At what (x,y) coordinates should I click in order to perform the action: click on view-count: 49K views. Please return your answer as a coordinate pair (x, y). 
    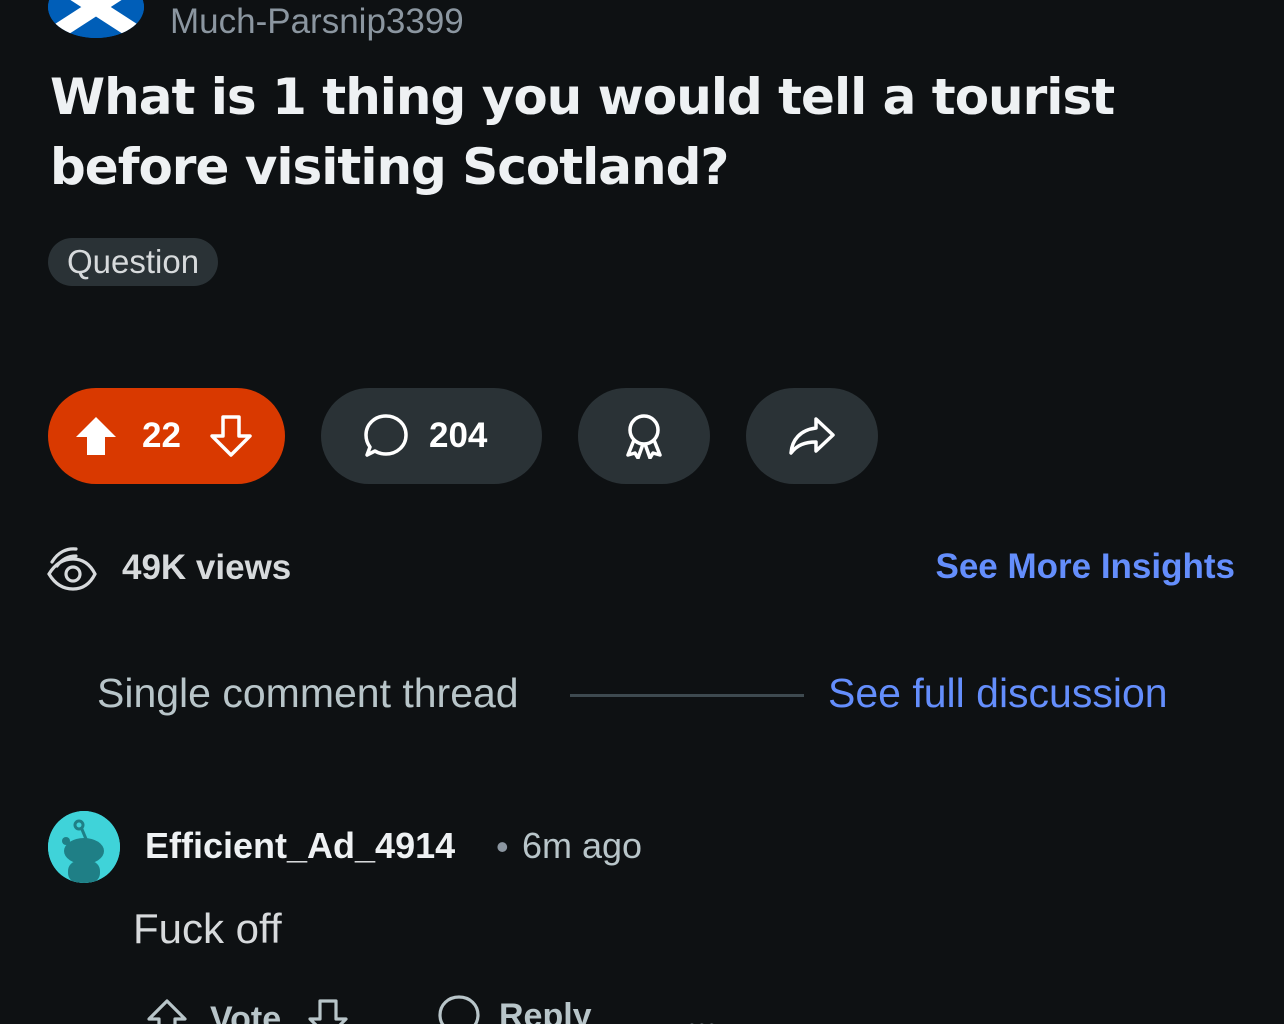
    Looking at the image, I should click on (207, 567).